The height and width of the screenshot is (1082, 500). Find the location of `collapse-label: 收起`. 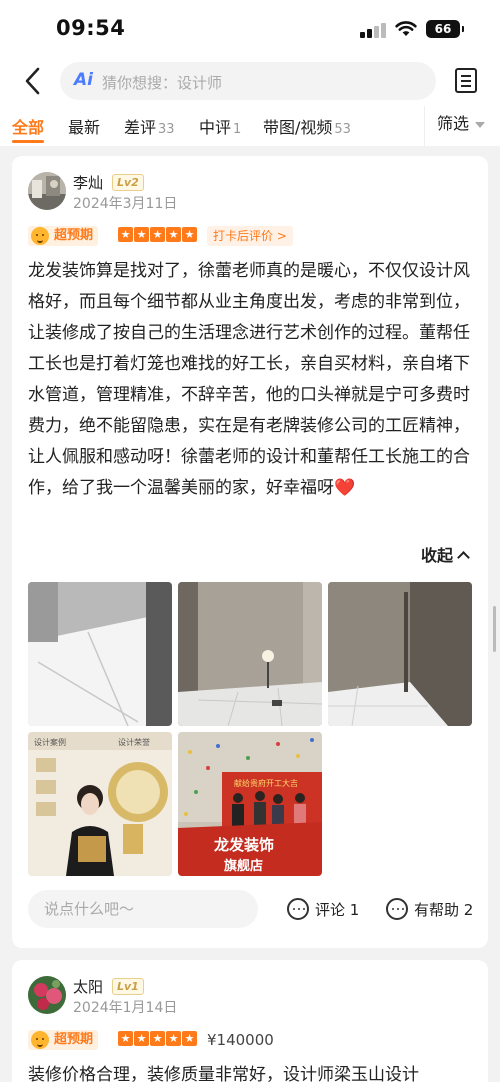

collapse-label: 收起 is located at coordinates (437, 555).